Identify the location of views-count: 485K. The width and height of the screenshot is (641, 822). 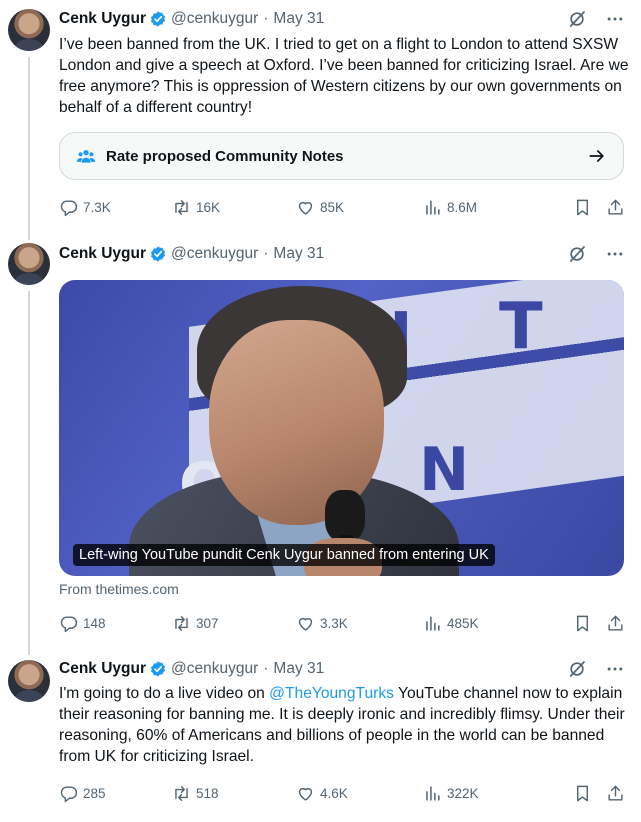
(463, 623).